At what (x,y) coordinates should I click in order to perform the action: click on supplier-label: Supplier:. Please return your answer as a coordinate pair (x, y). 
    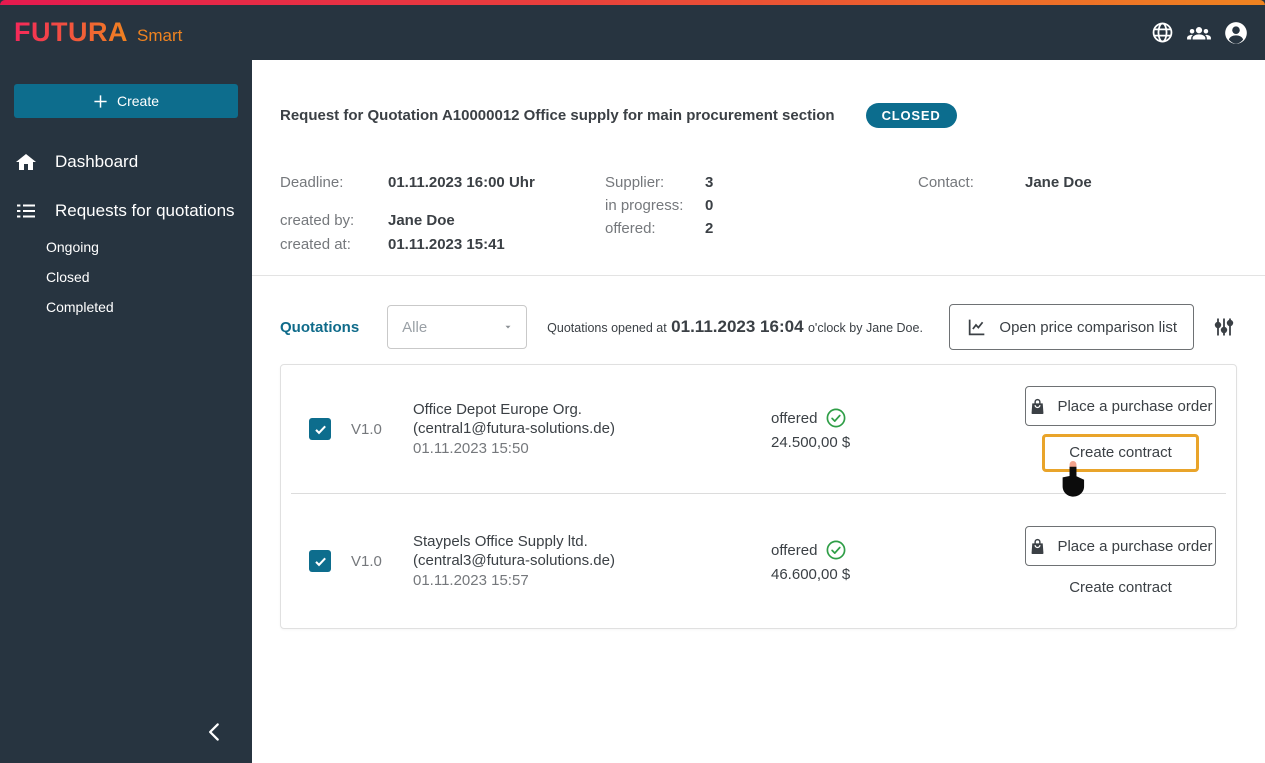
    Looking at the image, I should click on (635, 182).